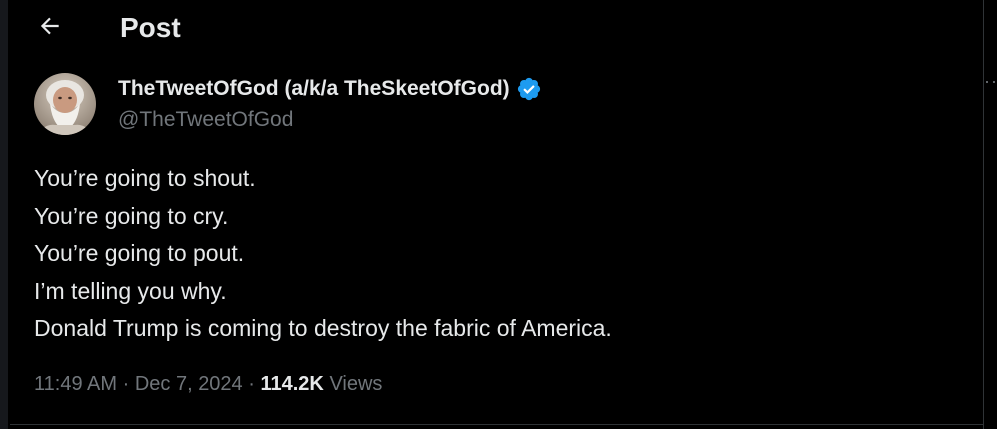 The image size is (997, 429). Describe the element at coordinates (990, 81) in the screenshot. I see `more-options-icon: ··` at that location.